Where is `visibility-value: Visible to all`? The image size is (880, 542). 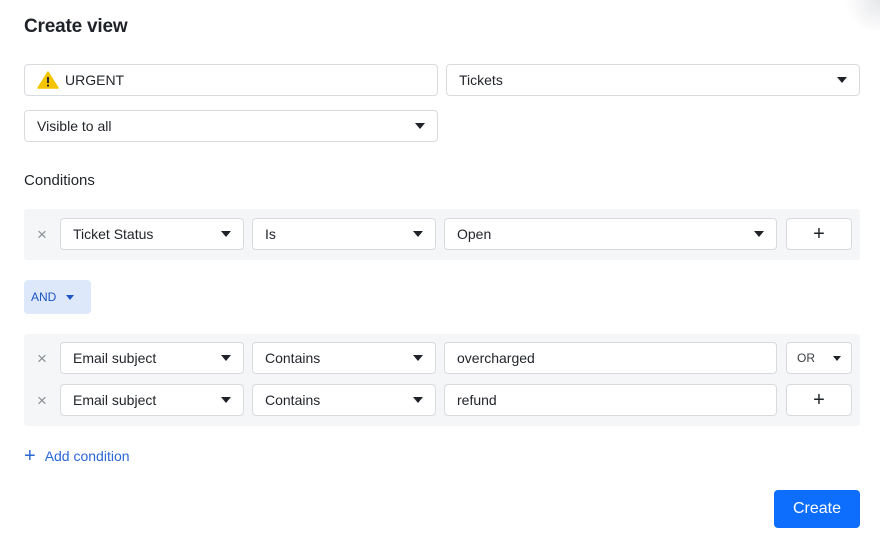 visibility-value: Visible to all is located at coordinates (74, 126).